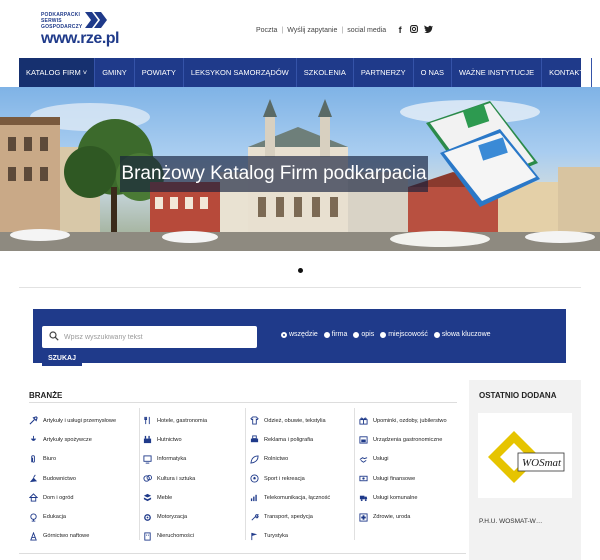  I want to click on house-icon, so click(33, 497).